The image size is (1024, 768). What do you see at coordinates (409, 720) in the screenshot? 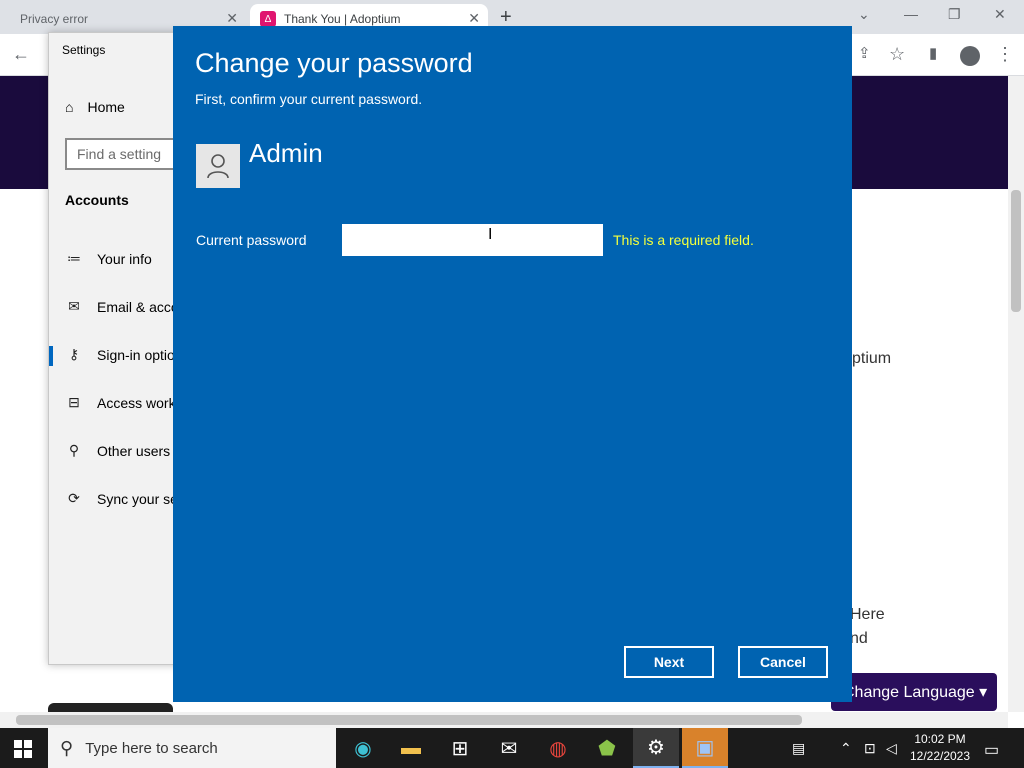
I see `horizontal-scroll-thumb` at bounding box center [409, 720].